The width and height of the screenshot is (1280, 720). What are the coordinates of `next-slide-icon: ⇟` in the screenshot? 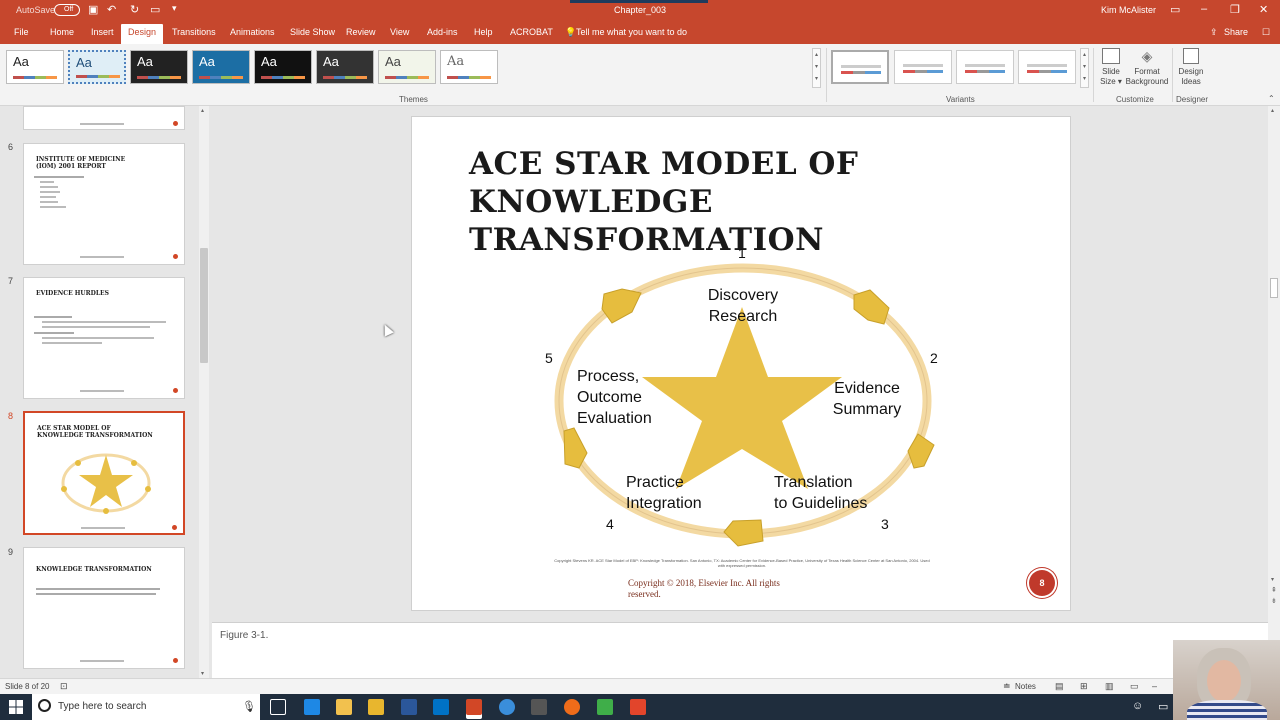 It's located at (1274, 601).